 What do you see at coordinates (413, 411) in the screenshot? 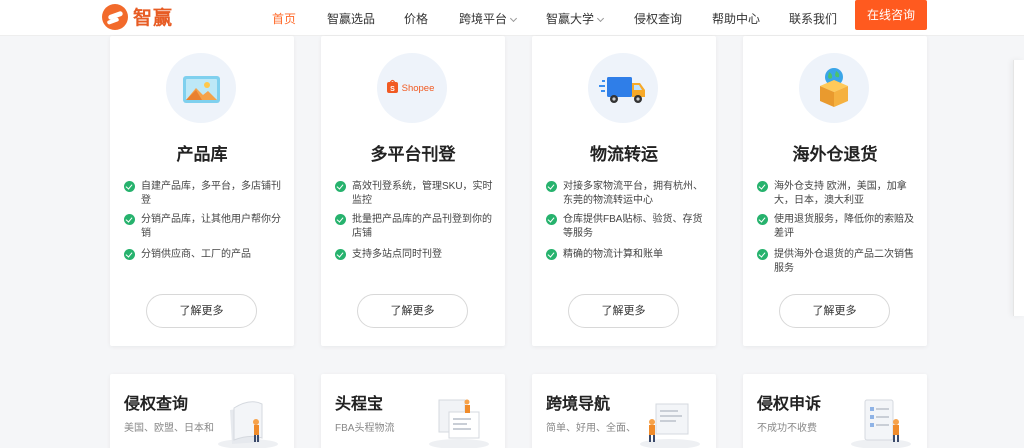
I see `service-card-first-leg-logistics: 头程宝 FBA头程物流` at bounding box center [413, 411].